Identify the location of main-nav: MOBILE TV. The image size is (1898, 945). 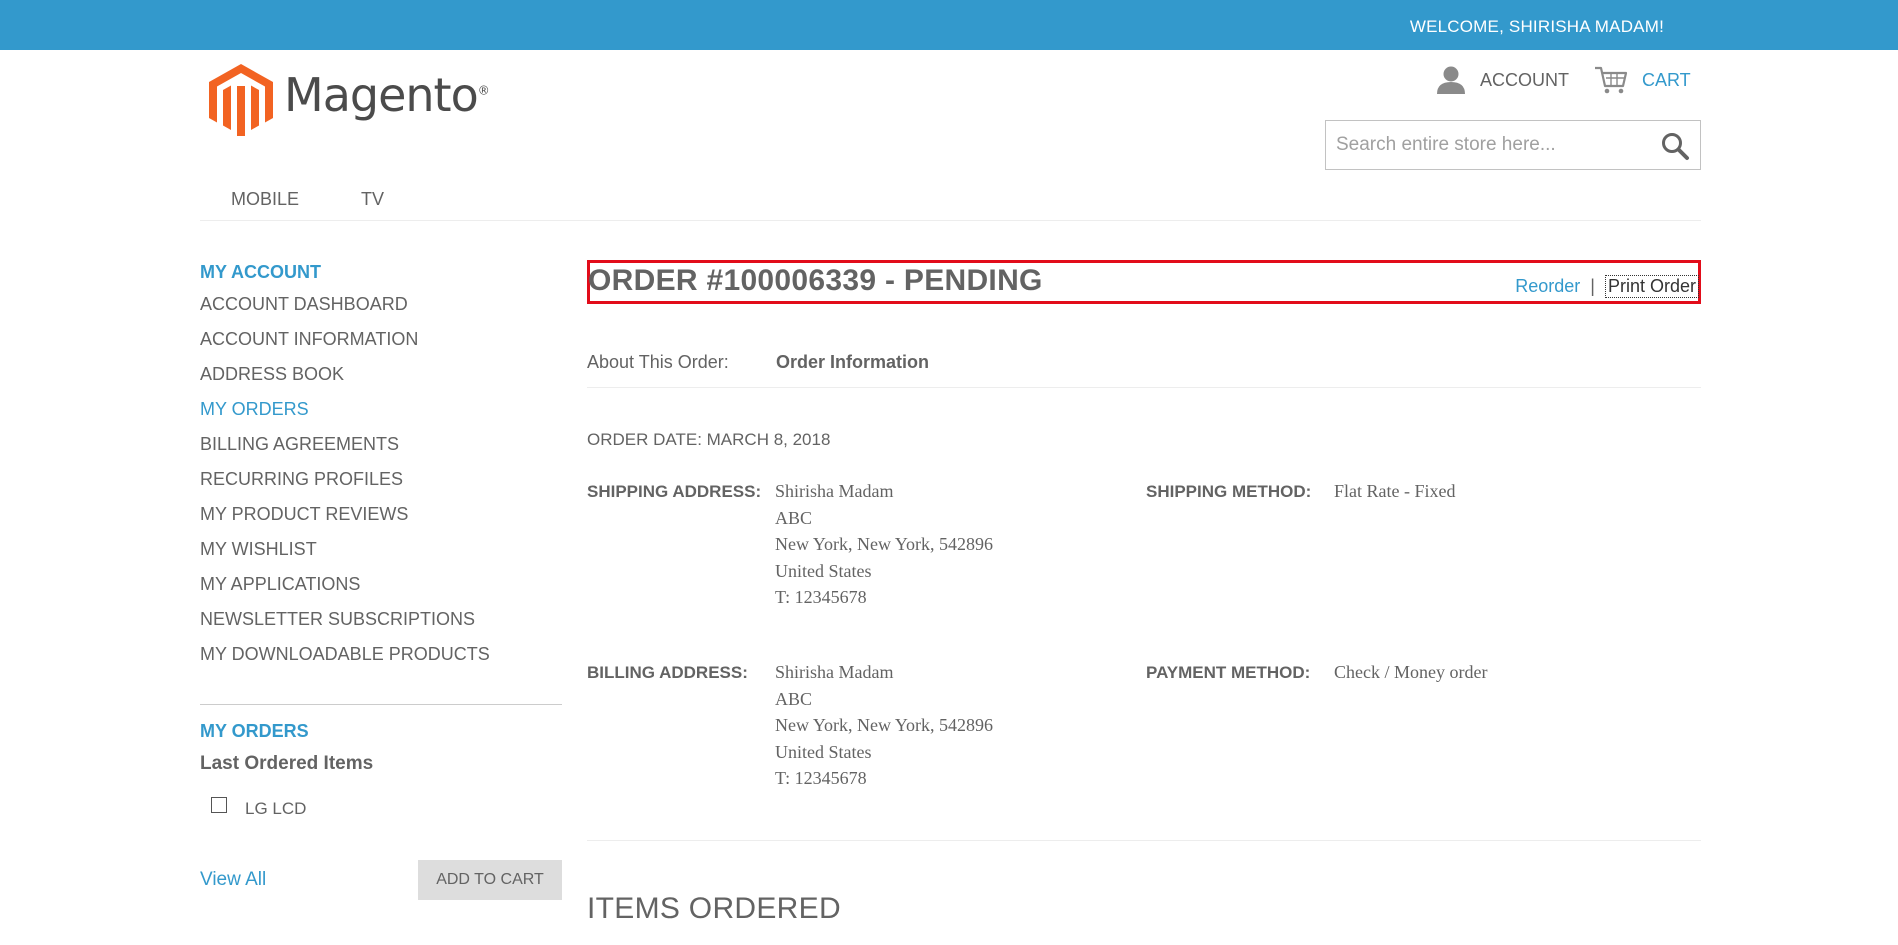
(307, 199).